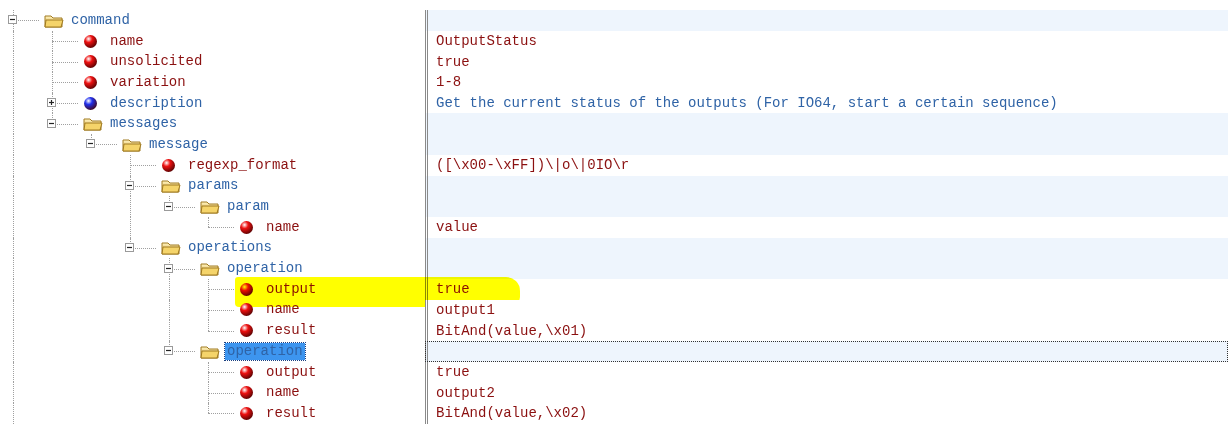 The width and height of the screenshot is (1228, 436). Describe the element at coordinates (178, 144) in the screenshot. I see `node-name: message` at that location.